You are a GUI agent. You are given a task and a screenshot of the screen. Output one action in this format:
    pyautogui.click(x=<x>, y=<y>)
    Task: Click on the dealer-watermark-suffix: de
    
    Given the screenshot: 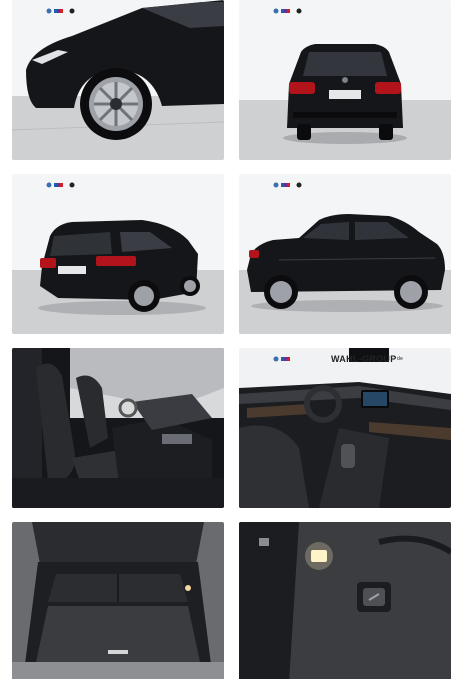 What is the action you would take?
    pyautogui.click(x=400, y=359)
    